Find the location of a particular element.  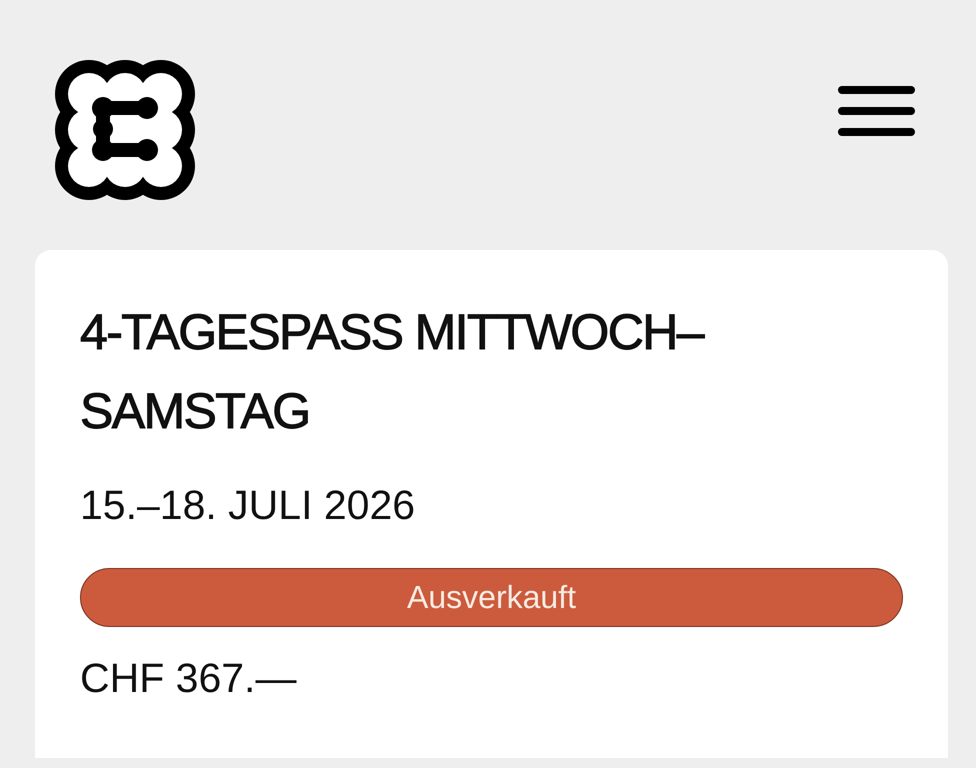

ticket-price: CHF 367.— is located at coordinates (188, 678).